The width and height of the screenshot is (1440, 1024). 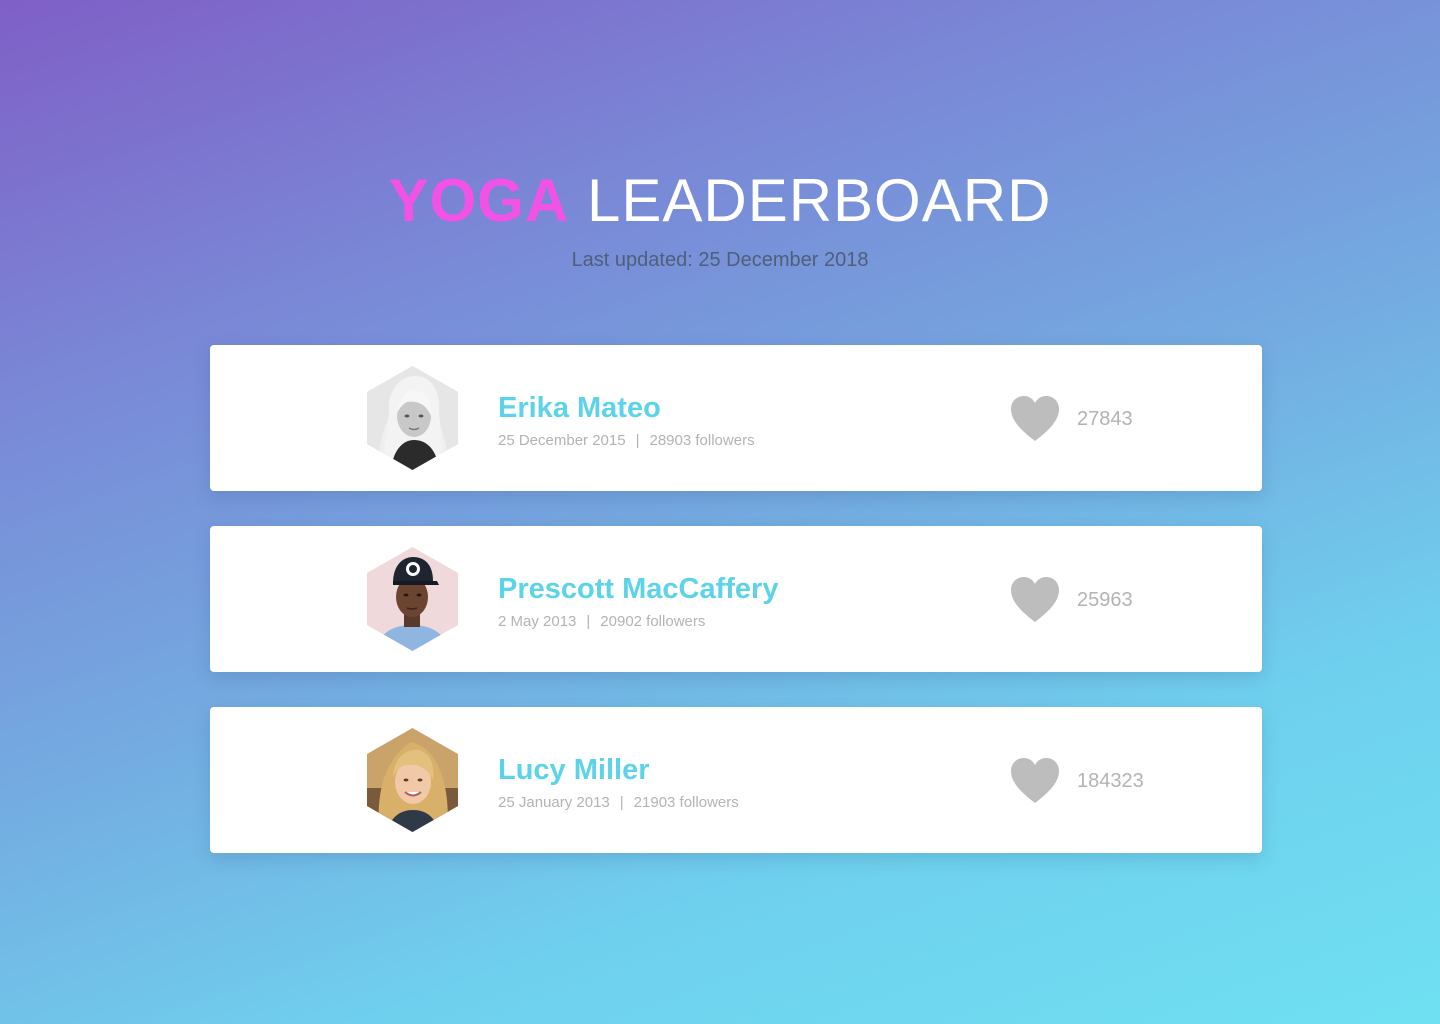 I want to click on likes-count: 25963, so click(x=1105, y=599).